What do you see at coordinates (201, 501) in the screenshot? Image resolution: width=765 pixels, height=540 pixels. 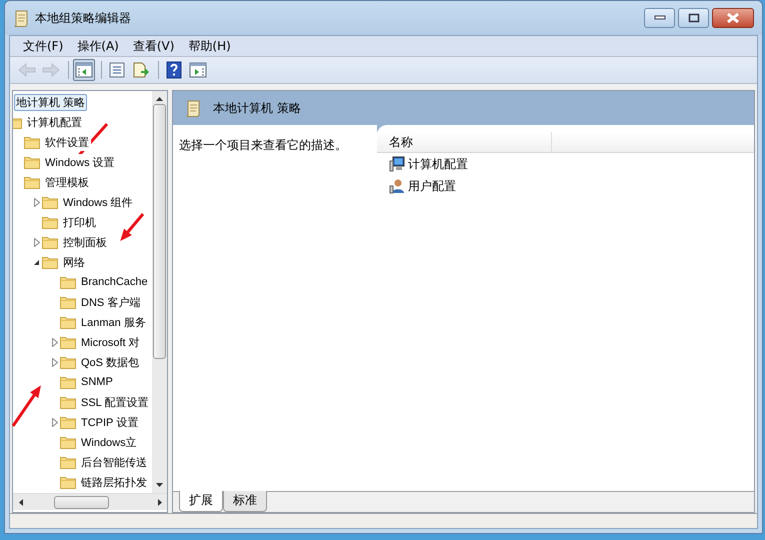 I see `tab: 扩展` at bounding box center [201, 501].